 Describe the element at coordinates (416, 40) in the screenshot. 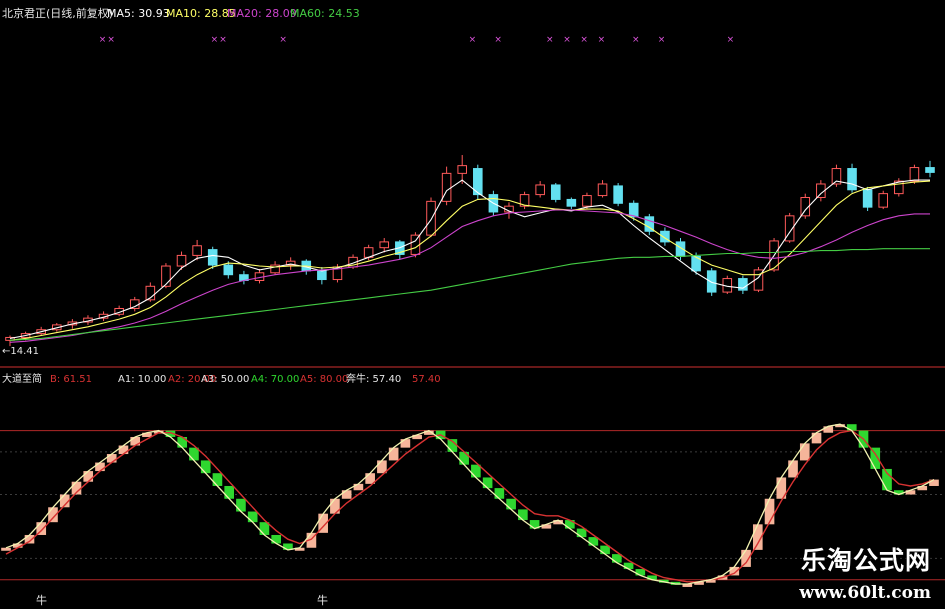

I see `signal-markers: × × × × × × × × × × × × × ×` at that location.